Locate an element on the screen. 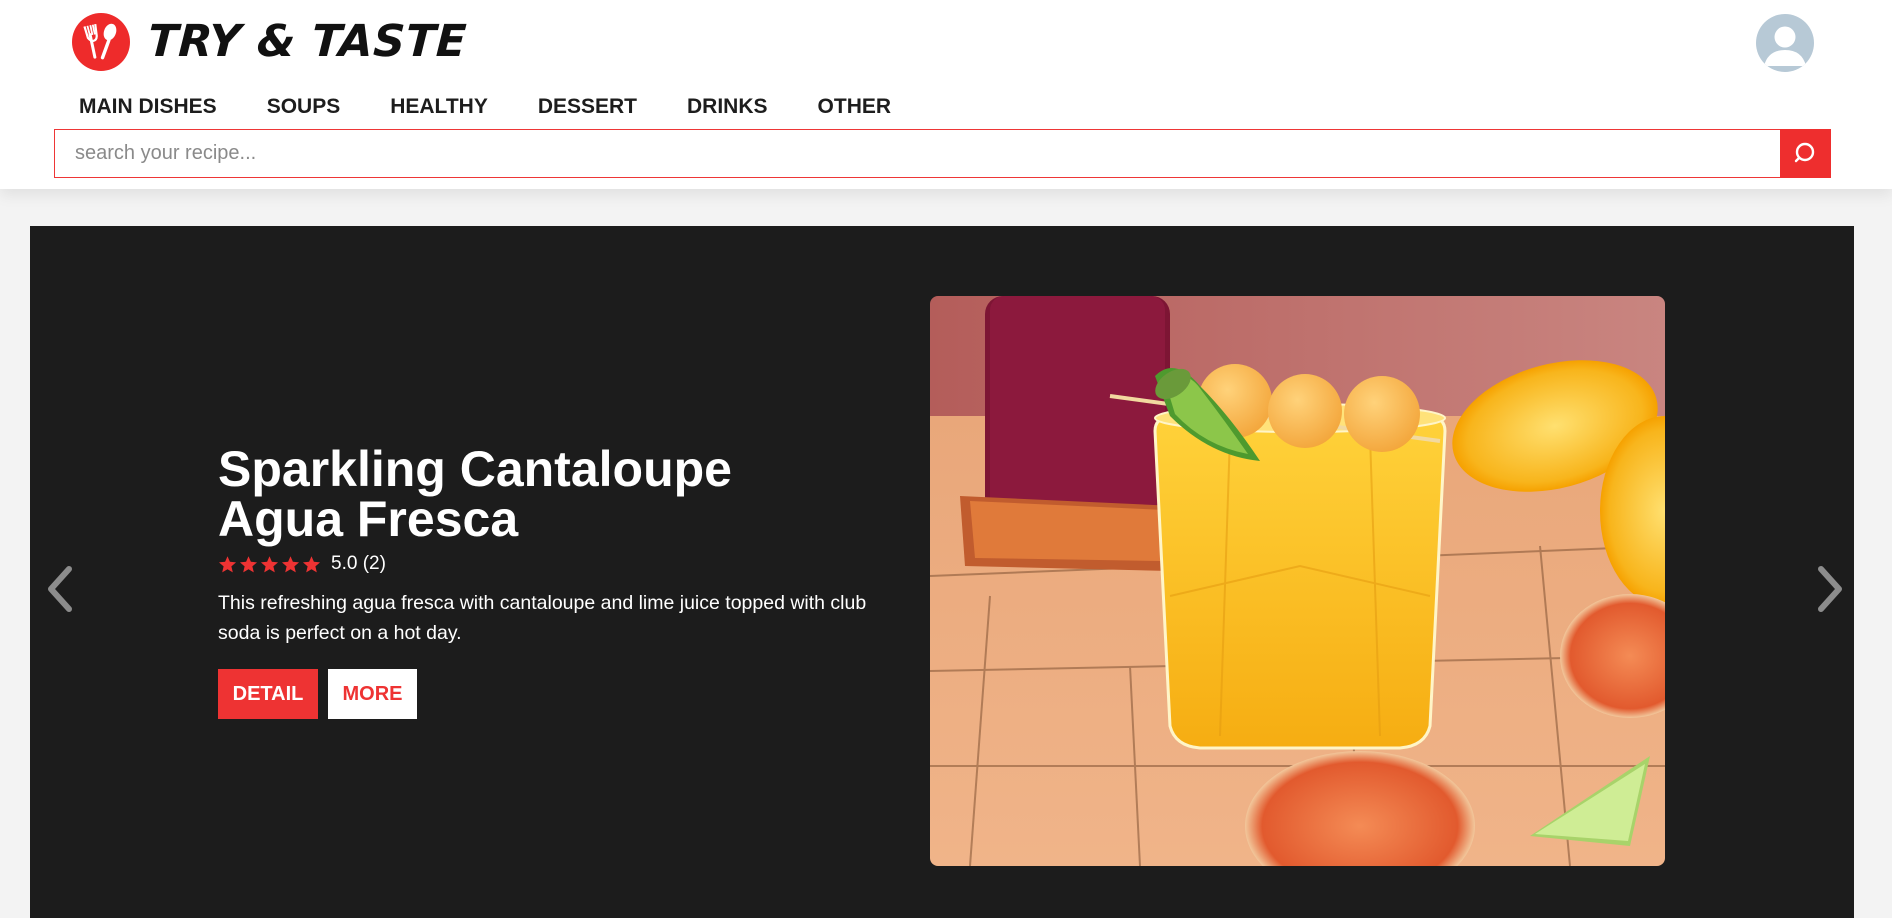 The width and height of the screenshot is (1892, 918). recipe-rating: 5.0 (2) is located at coordinates (302, 564).